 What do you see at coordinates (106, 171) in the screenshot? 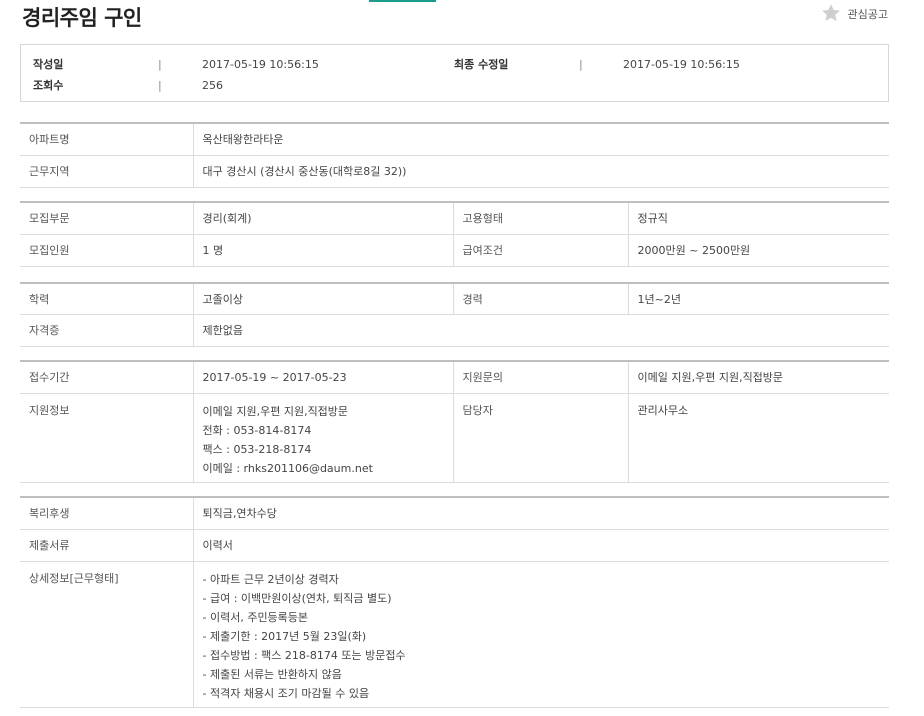
I see `work-region-label: 근무지역` at bounding box center [106, 171].